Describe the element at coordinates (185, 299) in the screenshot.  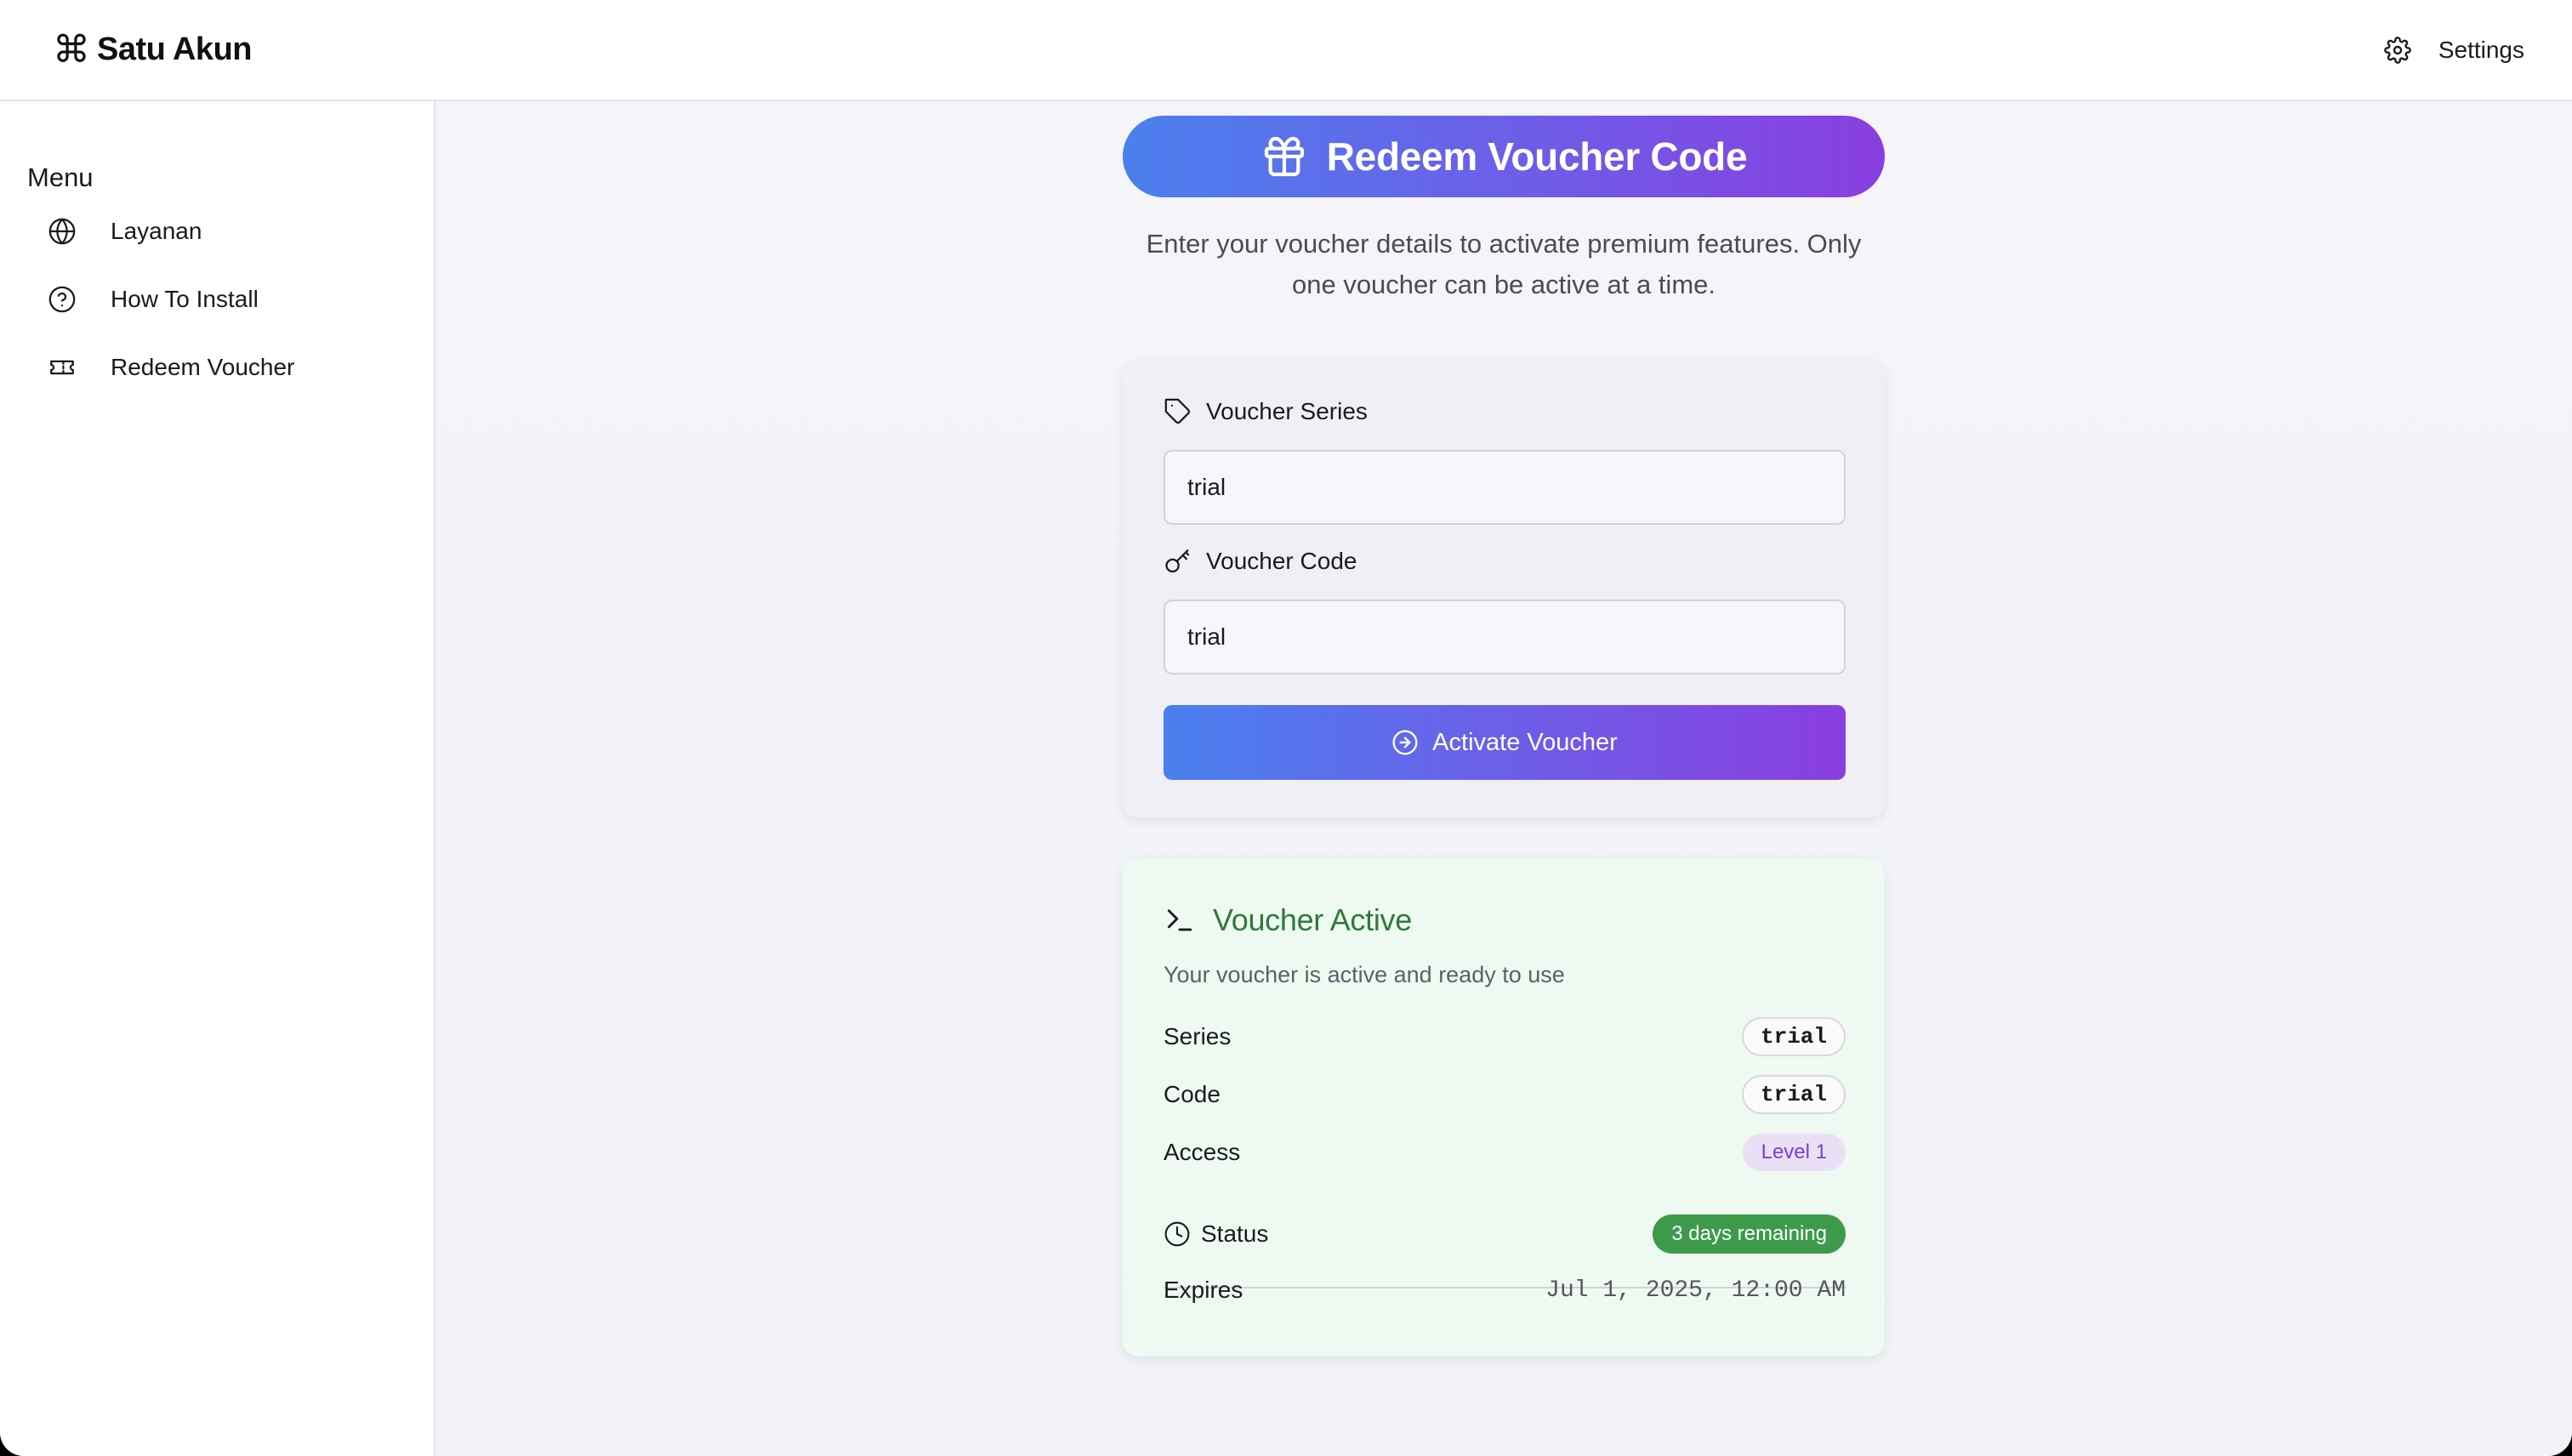
I see `sidebar-item-label: How To Install` at that location.